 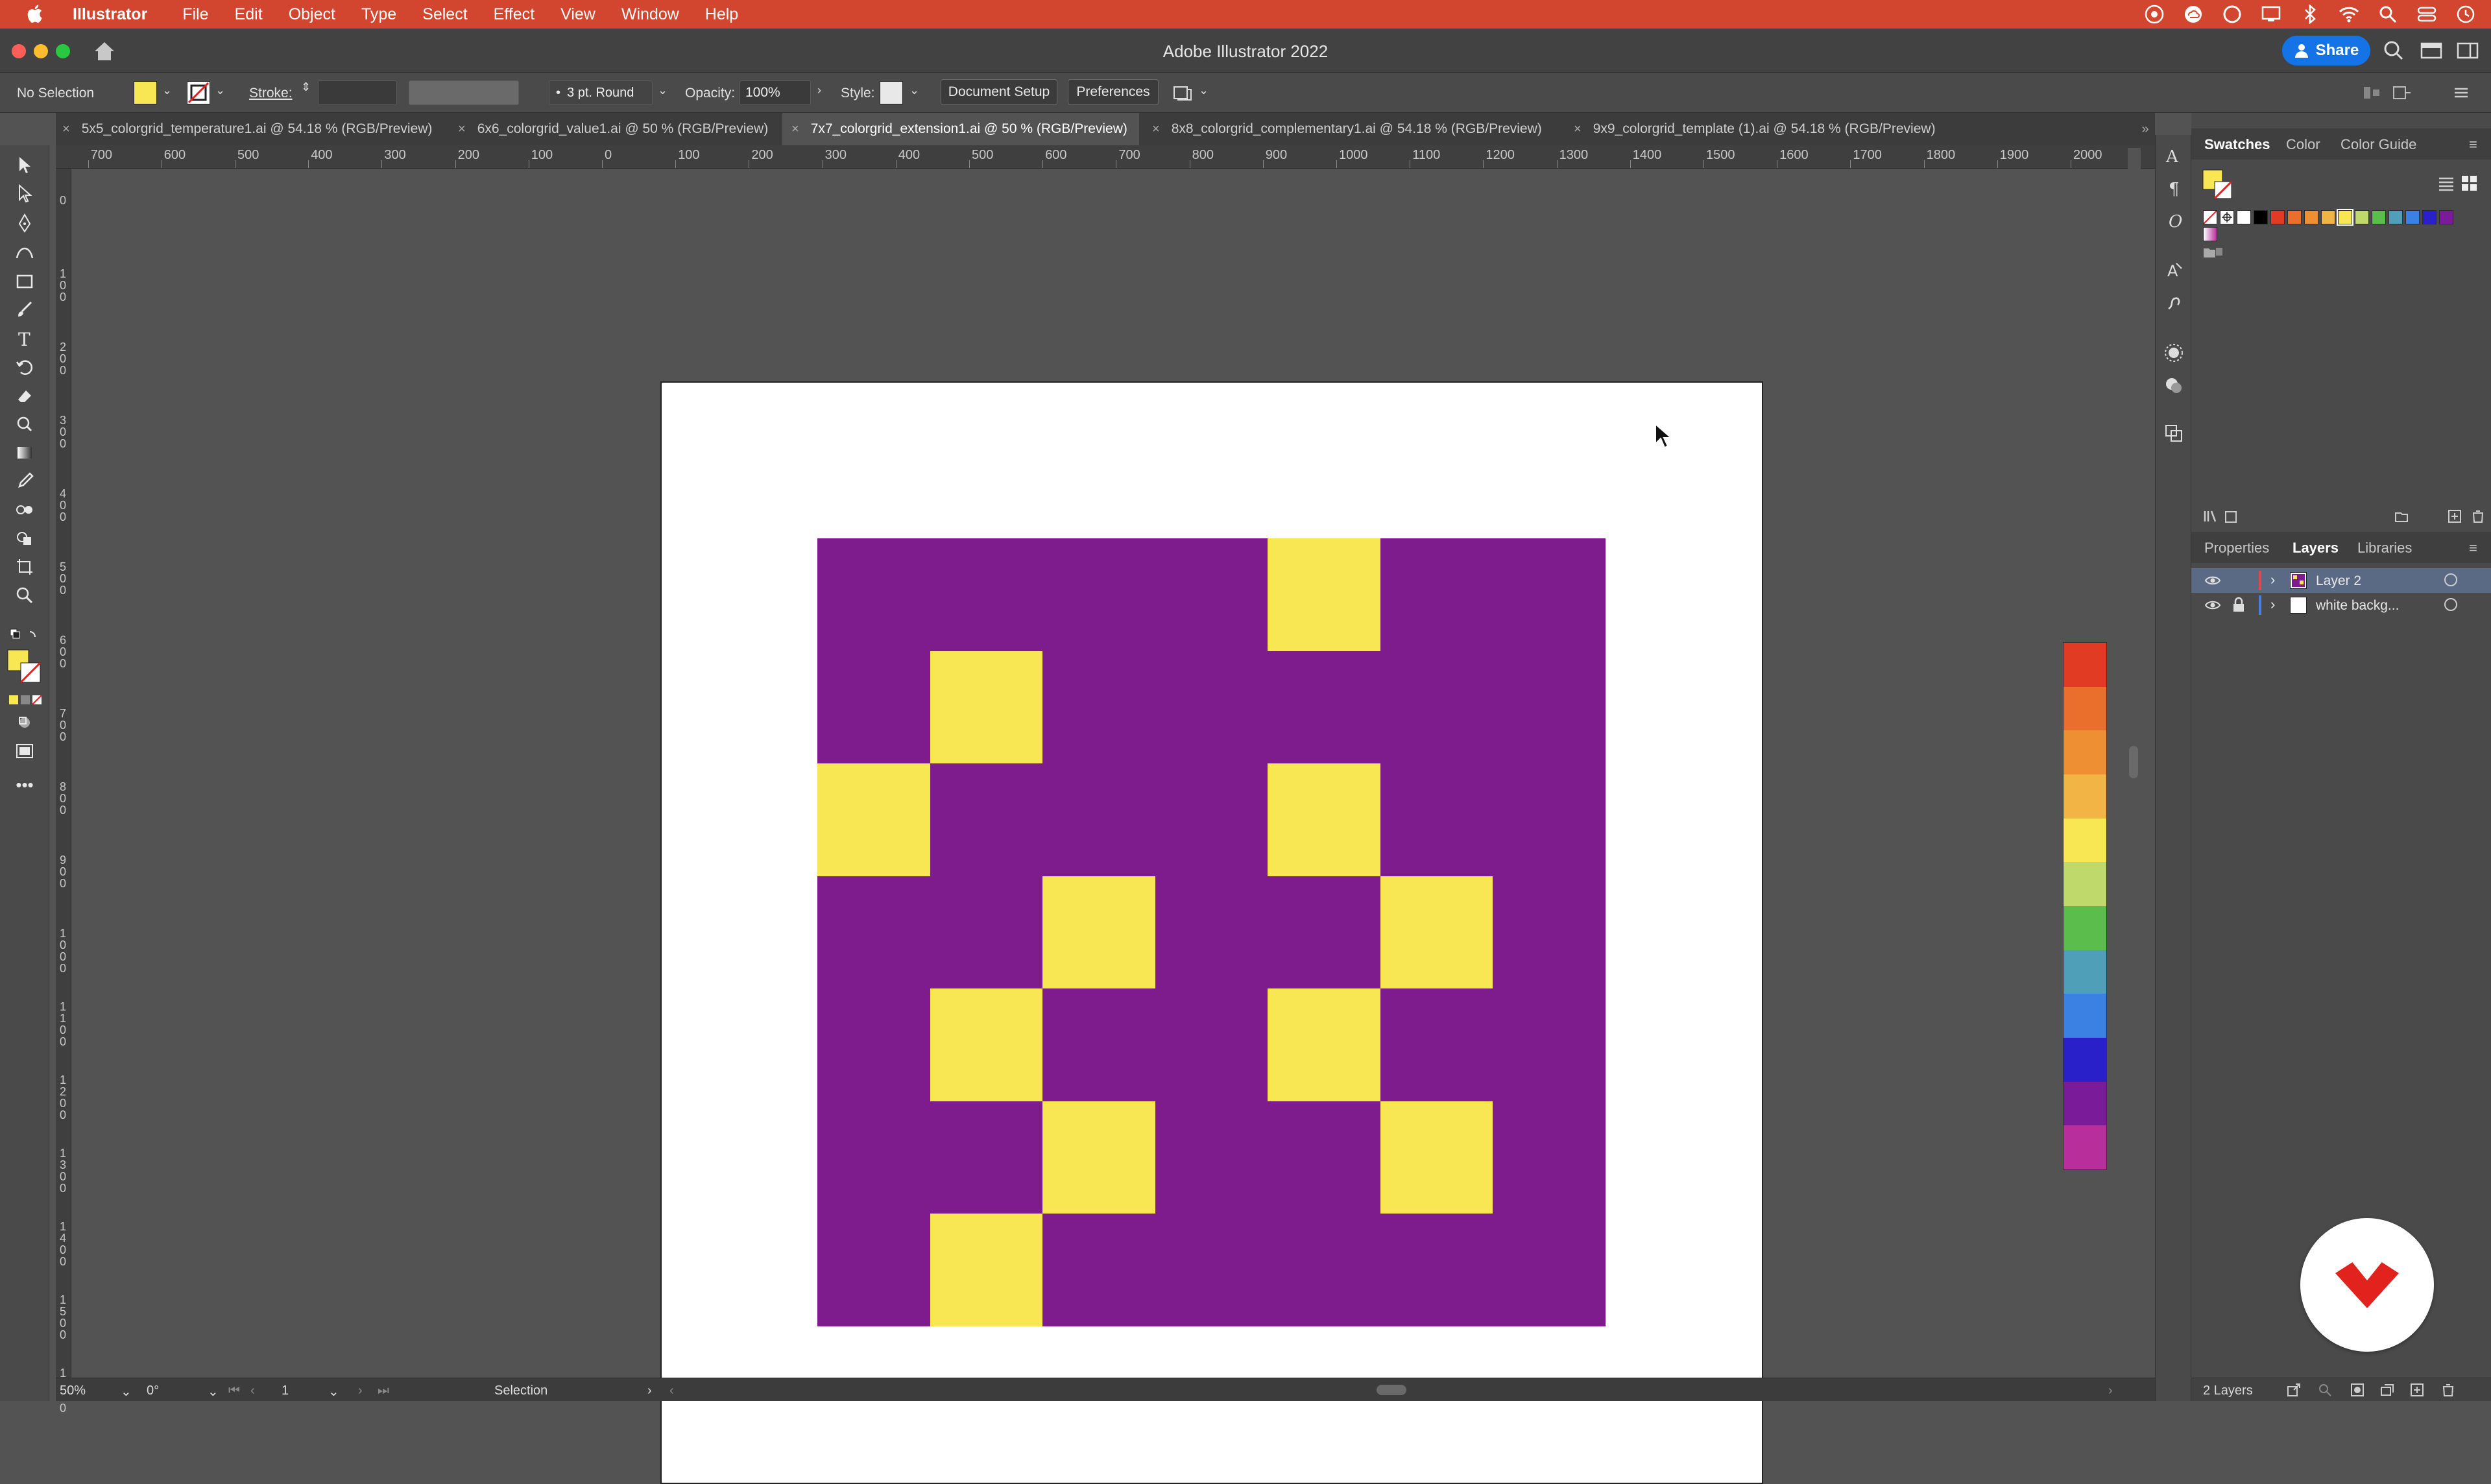 I want to click on wifi-icon, so click(x=2349, y=14).